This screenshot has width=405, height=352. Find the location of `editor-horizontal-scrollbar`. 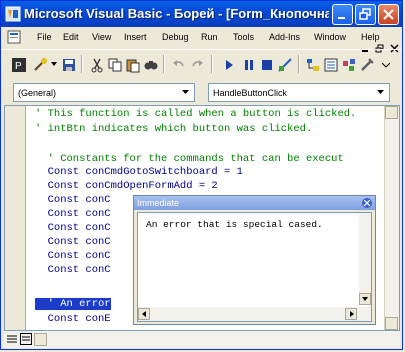

editor-horizontal-scrollbar is located at coordinates (202, 339).